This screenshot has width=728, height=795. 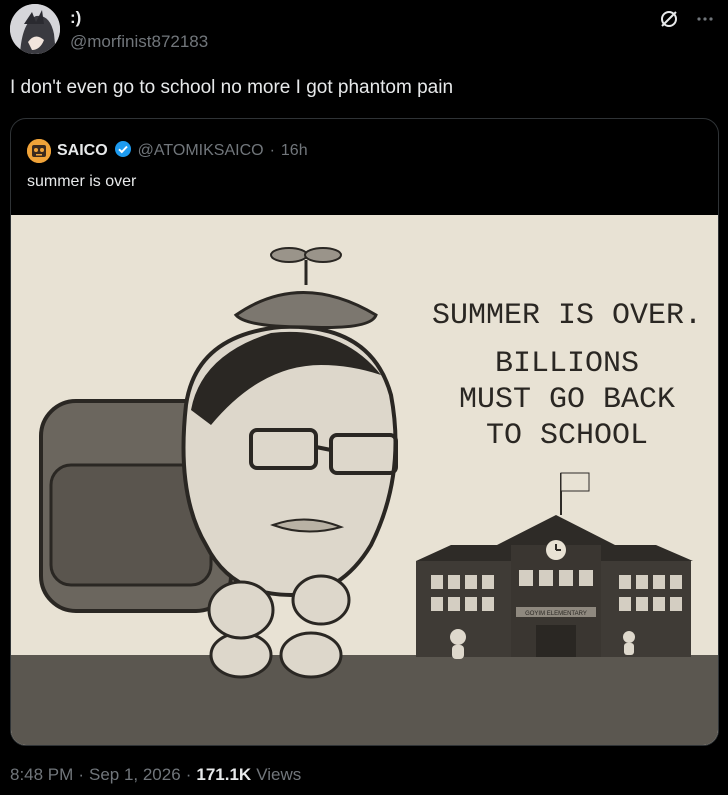 What do you see at coordinates (567, 364) in the screenshot?
I see `image-caption-line-2: BILLIONS` at bounding box center [567, 364].